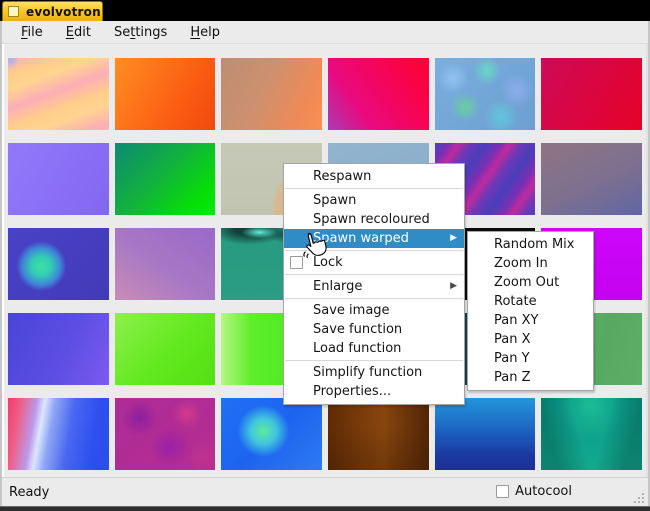 Image resolution: width=650 pixels, height=511 pixels. What do you see at coordinates (205, 32) in the screenshot?
I see `menu-help: Help` at bounding box center [205, 32].